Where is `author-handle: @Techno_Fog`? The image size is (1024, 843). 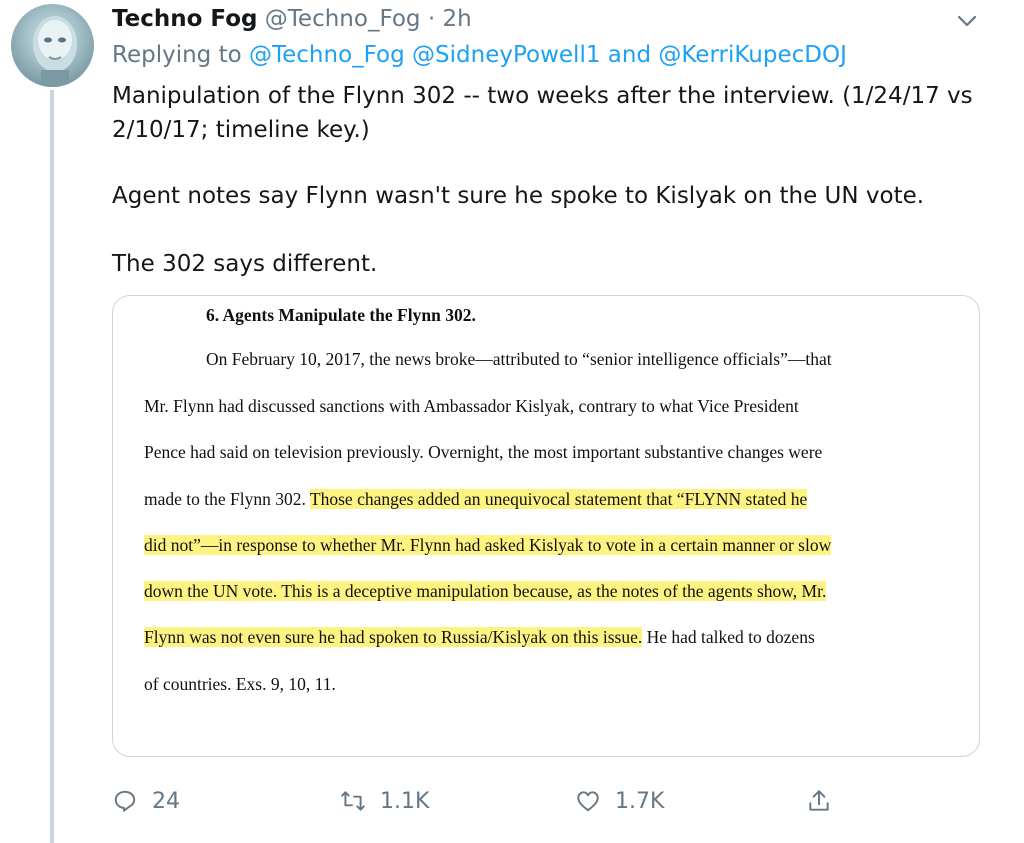
author-handle: @Techno_Fog is located at coordinates (343, 19).